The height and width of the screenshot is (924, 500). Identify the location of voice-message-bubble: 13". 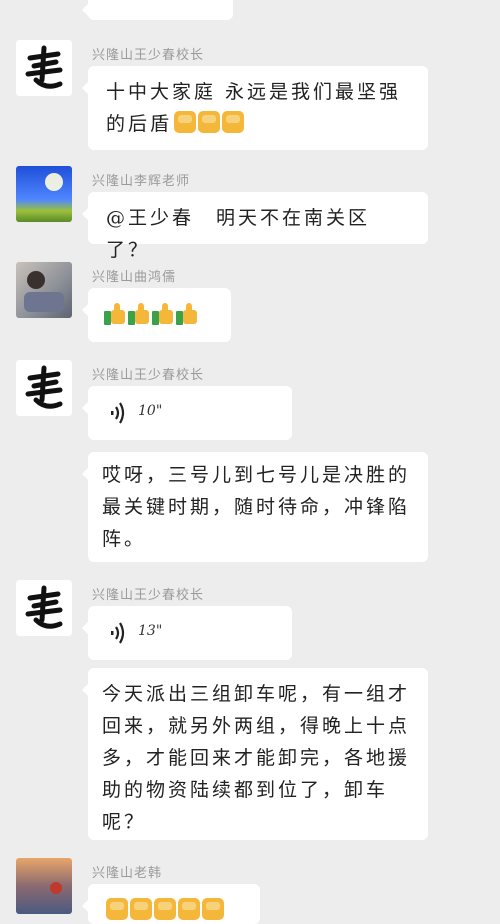
(187, 633).